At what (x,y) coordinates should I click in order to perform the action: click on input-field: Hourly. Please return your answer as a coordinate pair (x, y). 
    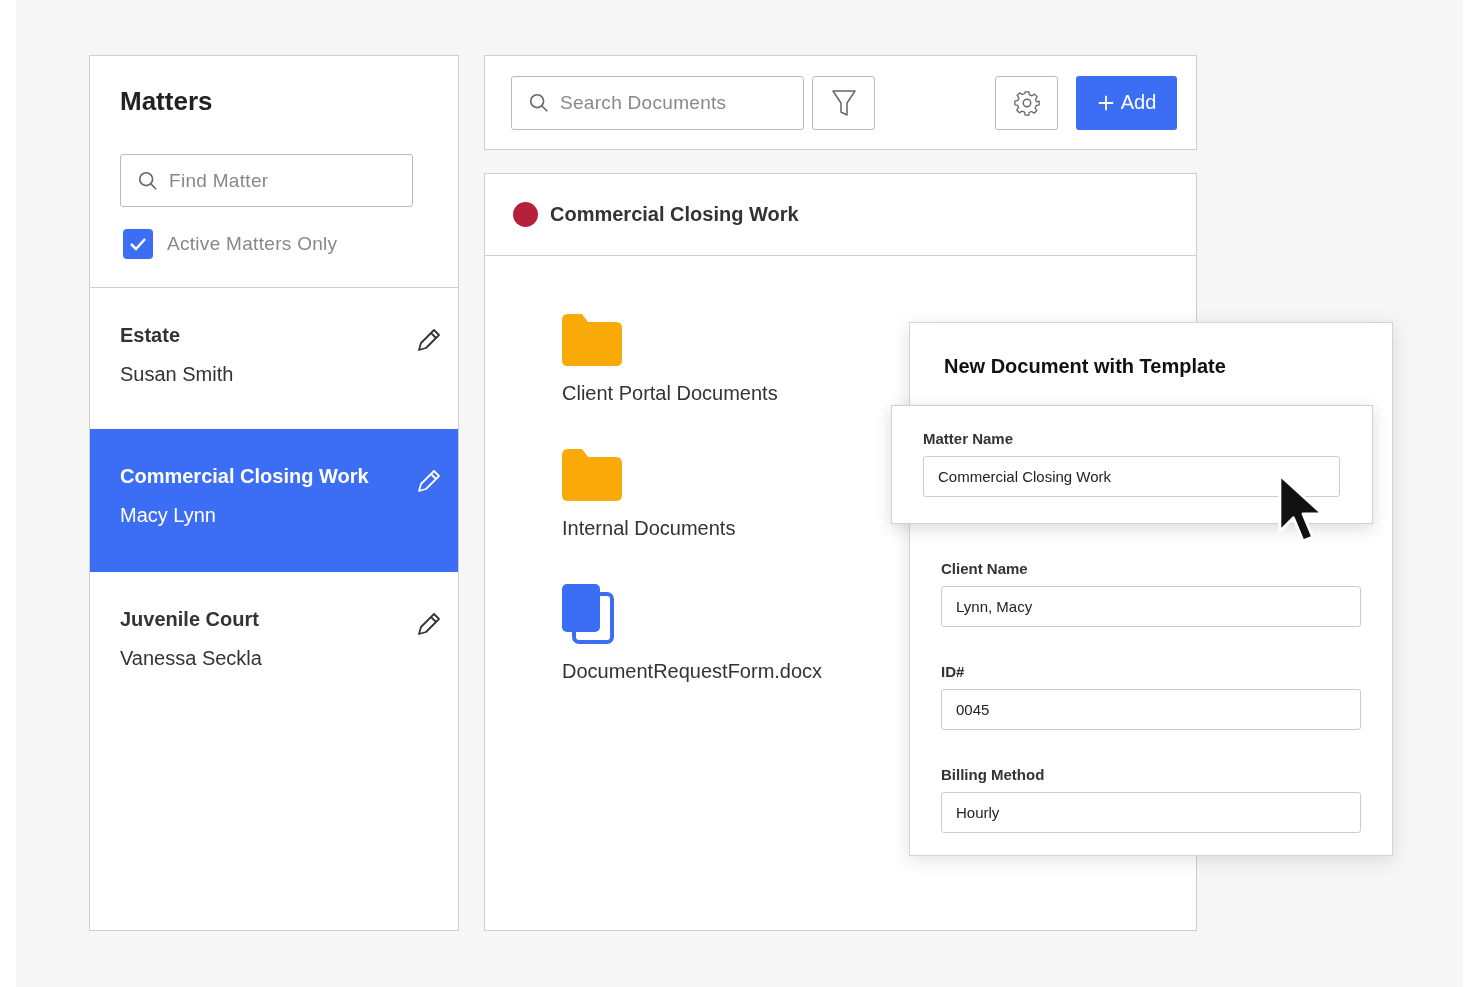
    Looking at the image, I should click on (1151, 812).